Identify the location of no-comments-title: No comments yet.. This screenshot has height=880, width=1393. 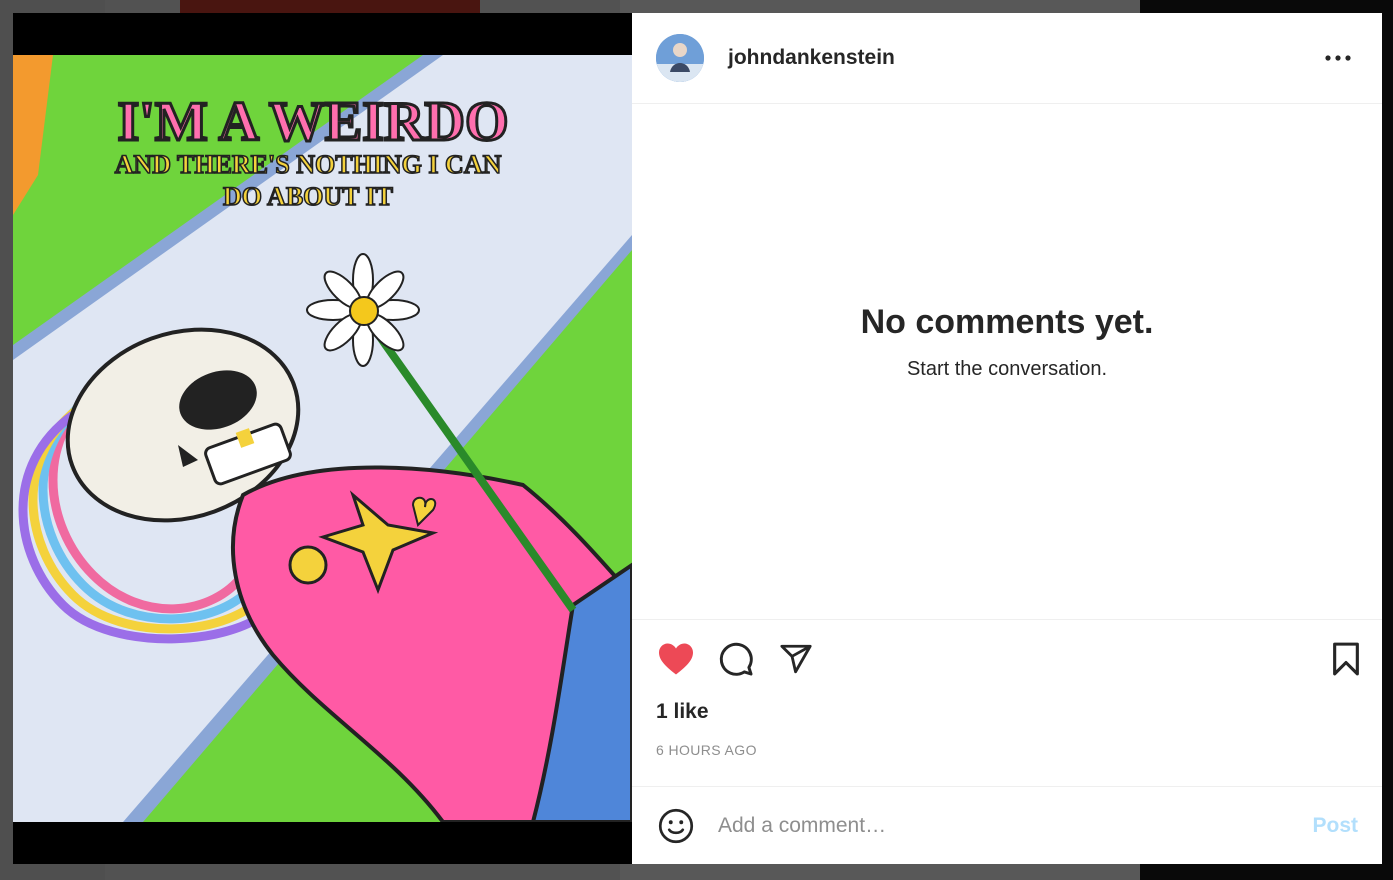
(1007, 321).